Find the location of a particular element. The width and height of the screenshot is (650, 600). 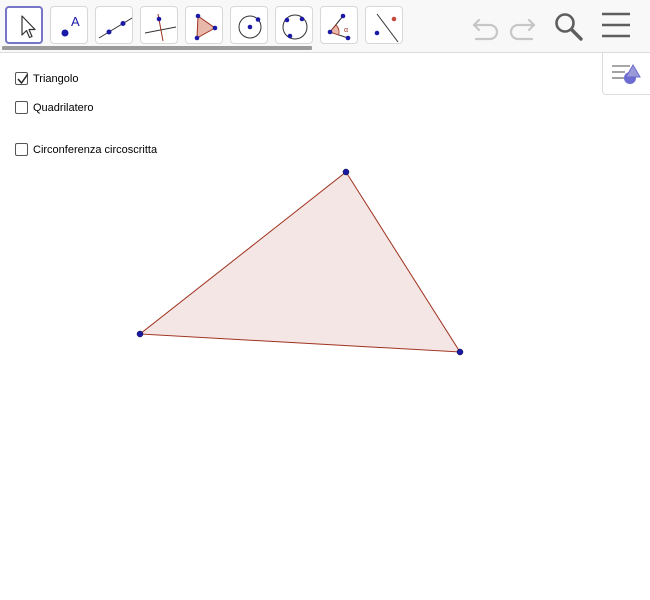

style-bar-icon is located at coordinates (626, 74).